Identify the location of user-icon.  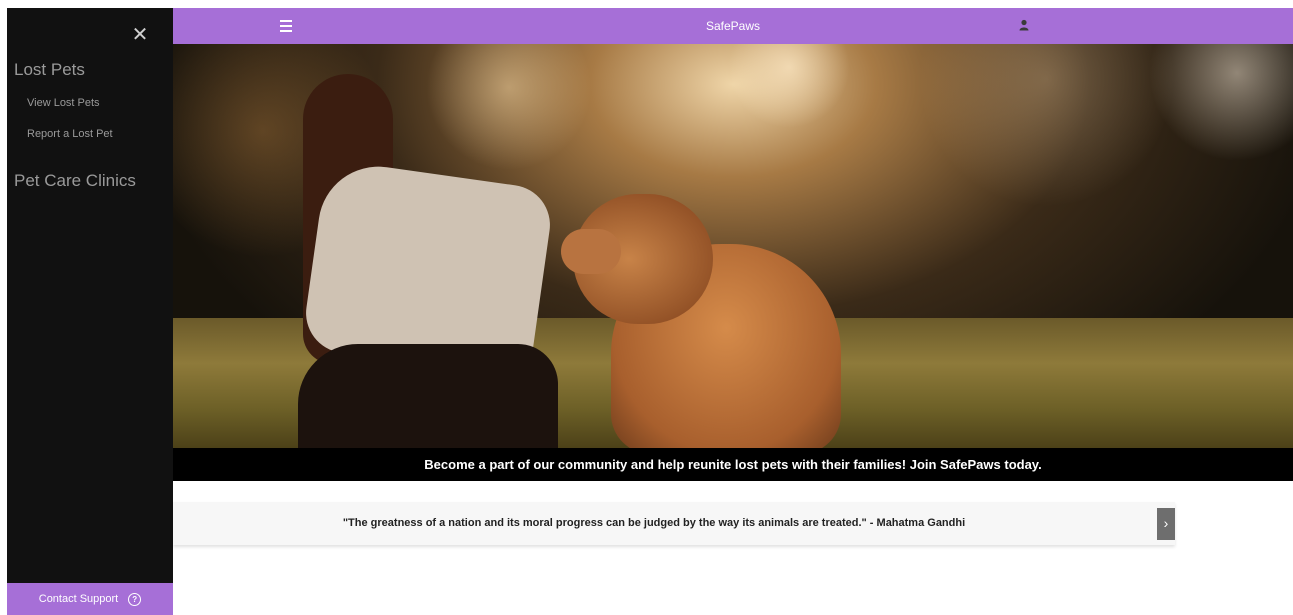
(1024, 25).